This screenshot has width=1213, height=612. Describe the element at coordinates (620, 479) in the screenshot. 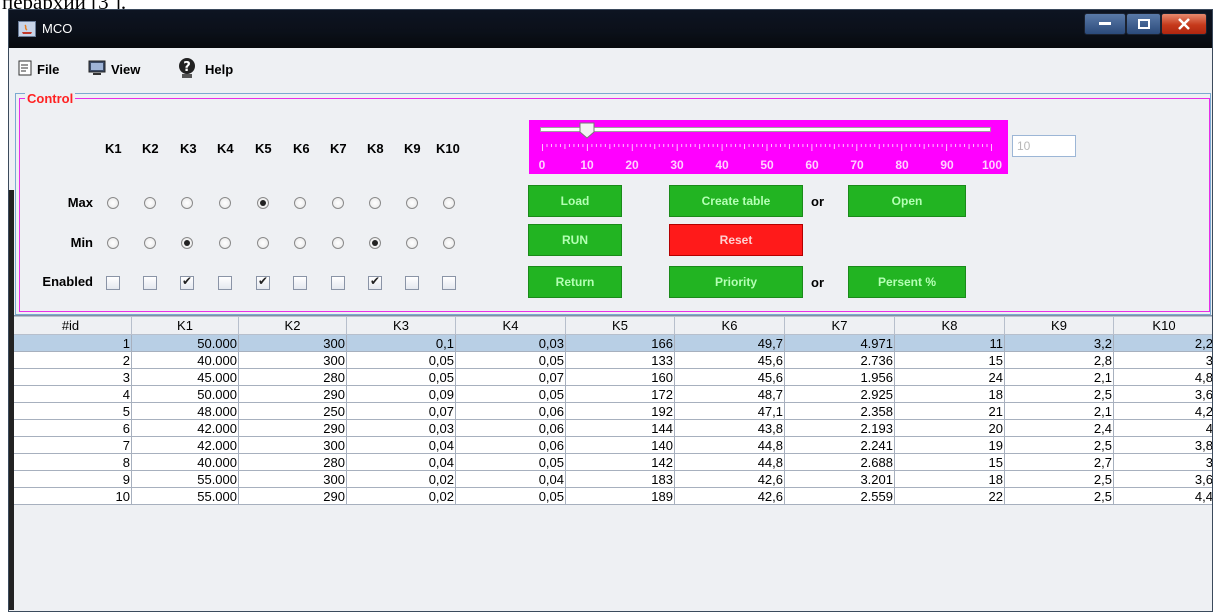

I see `table-cell: 183` at that location.